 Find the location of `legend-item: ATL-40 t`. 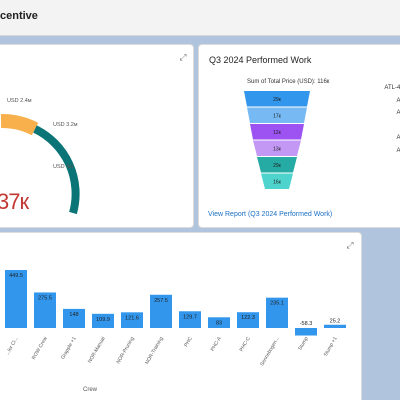

legend-item: ATL-40 t is located at coordinates (392, 88).